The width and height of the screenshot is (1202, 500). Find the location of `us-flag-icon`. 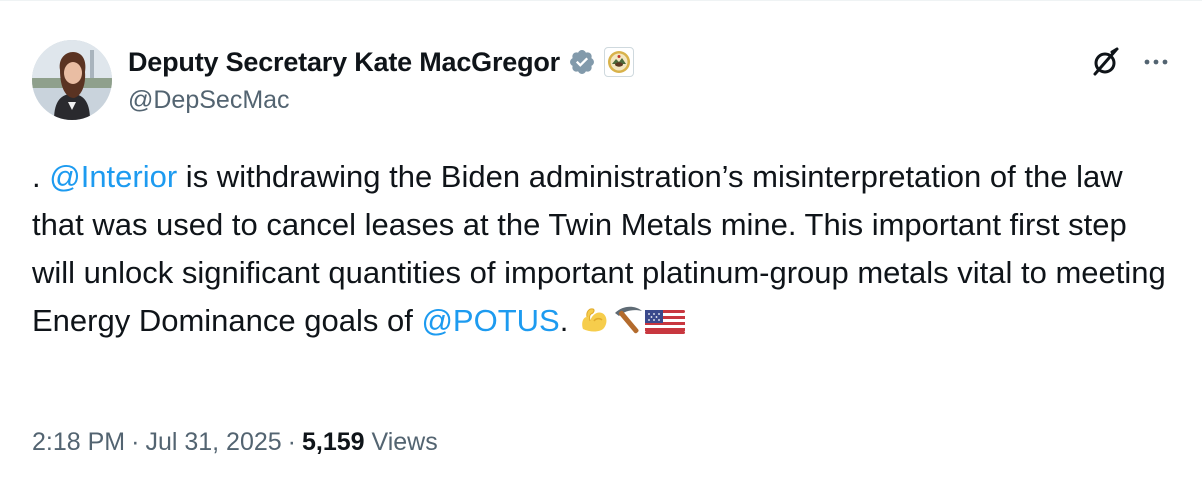

us-flag-icon is located at coordinates (664, 327).